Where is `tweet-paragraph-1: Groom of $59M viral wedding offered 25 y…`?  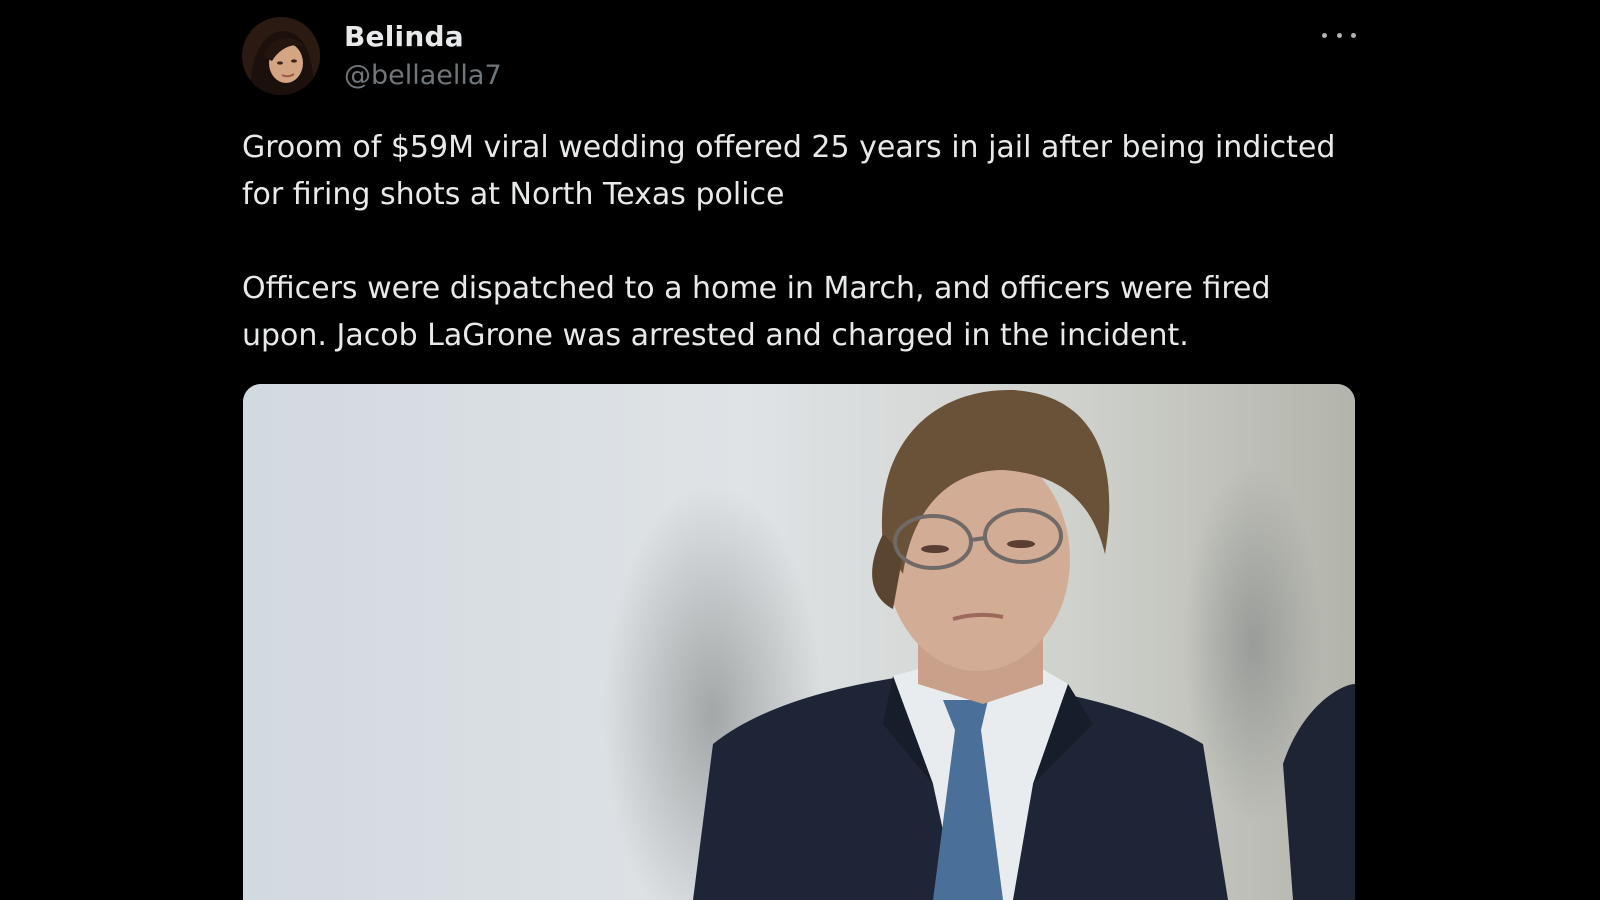 tweet-paragraph-1: Groom of $59M viral wedding offered 25 y… is located at coordinates (789, 171).